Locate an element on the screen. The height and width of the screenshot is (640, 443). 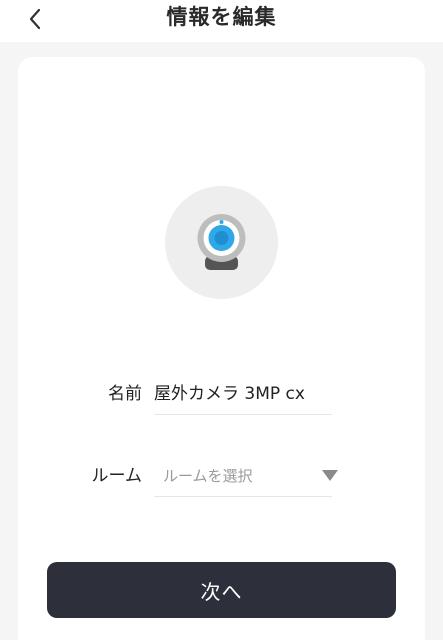
name-label: 名前 is located at coordinates (125, 394).